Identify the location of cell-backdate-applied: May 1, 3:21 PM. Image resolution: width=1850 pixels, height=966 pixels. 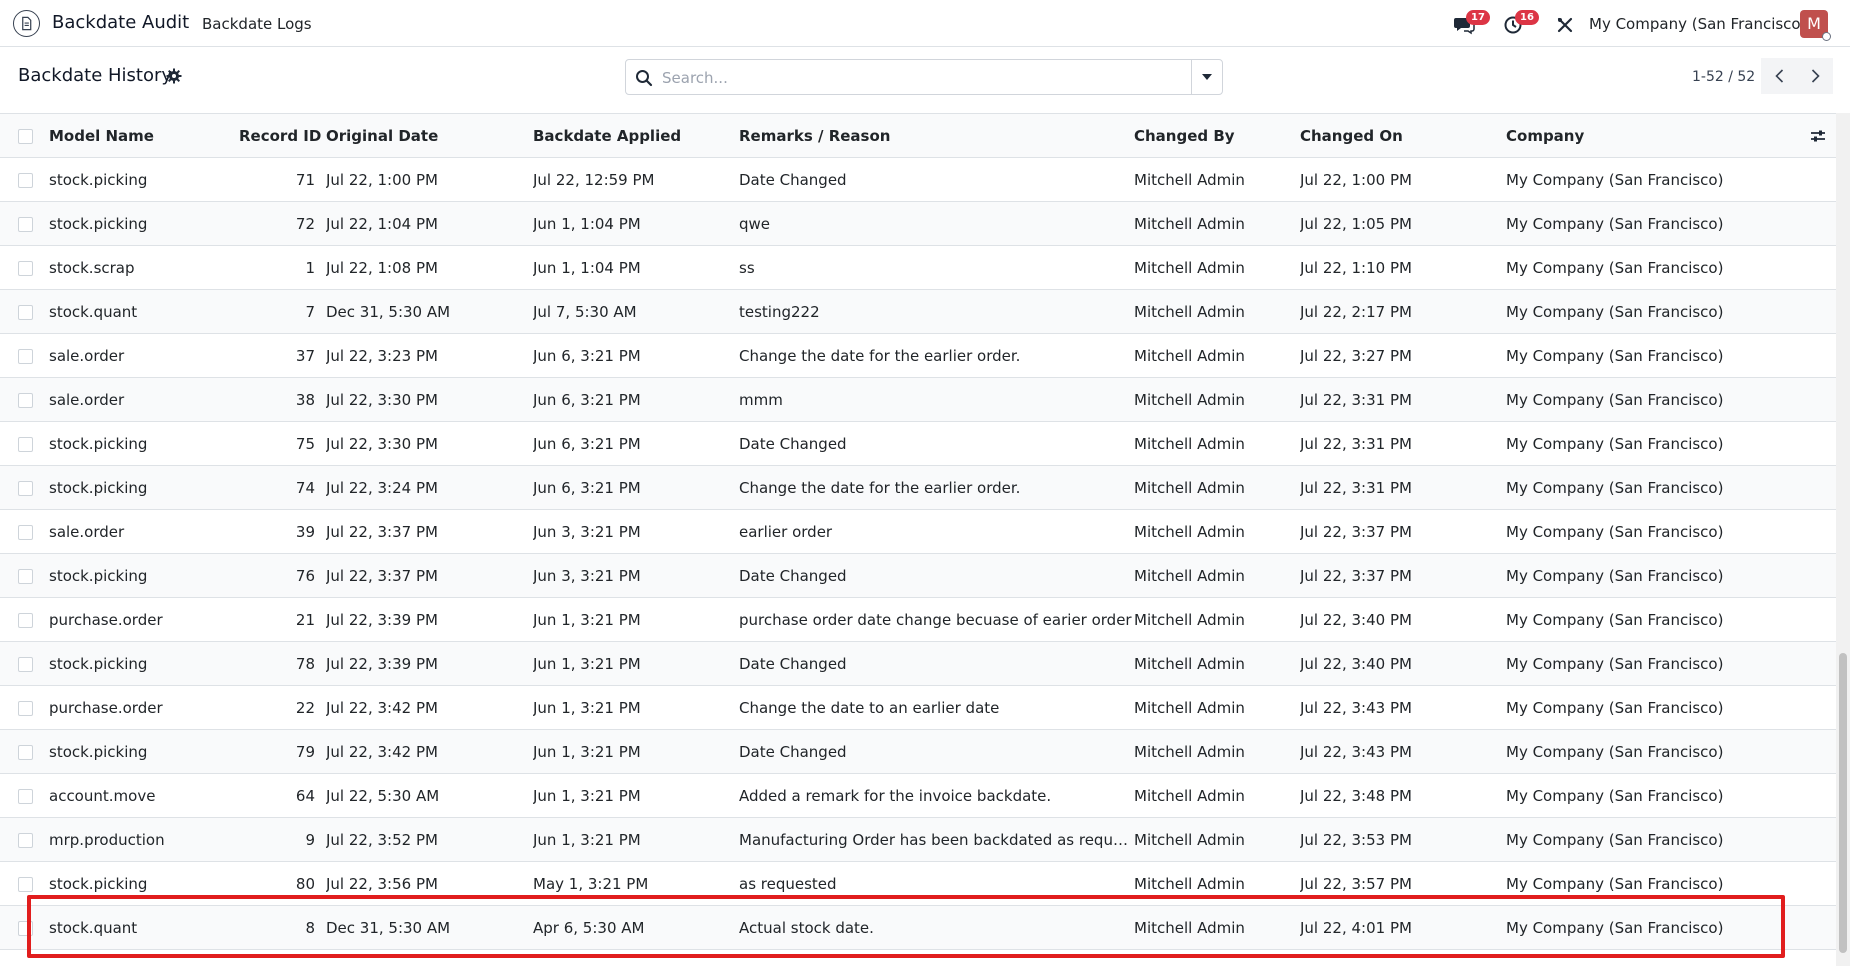
(636, 883).